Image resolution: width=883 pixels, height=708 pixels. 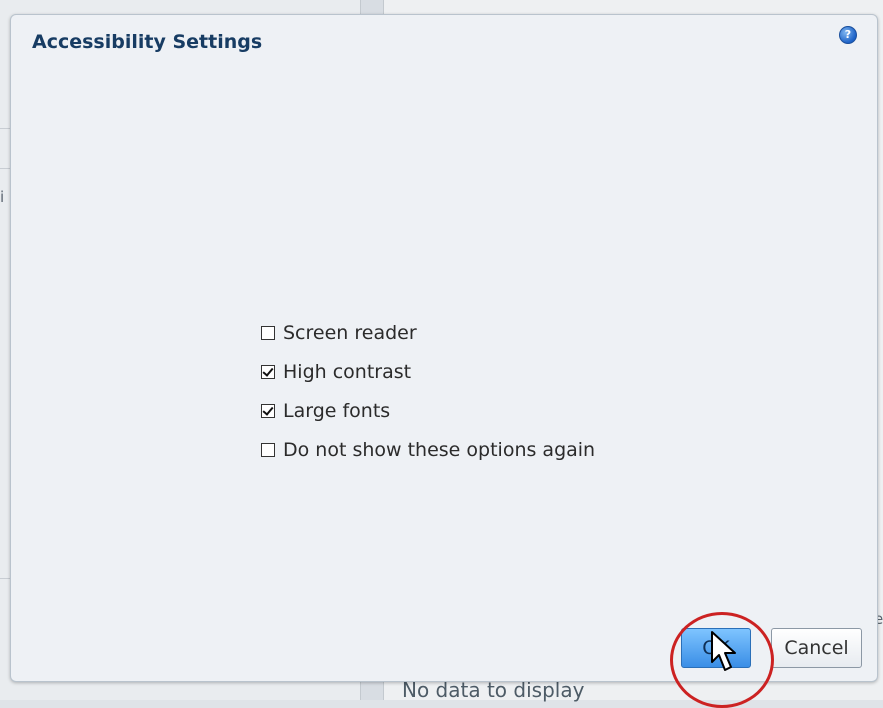 I want to click on option-screen-reader: Screen reader, so click(x=428, y=332).